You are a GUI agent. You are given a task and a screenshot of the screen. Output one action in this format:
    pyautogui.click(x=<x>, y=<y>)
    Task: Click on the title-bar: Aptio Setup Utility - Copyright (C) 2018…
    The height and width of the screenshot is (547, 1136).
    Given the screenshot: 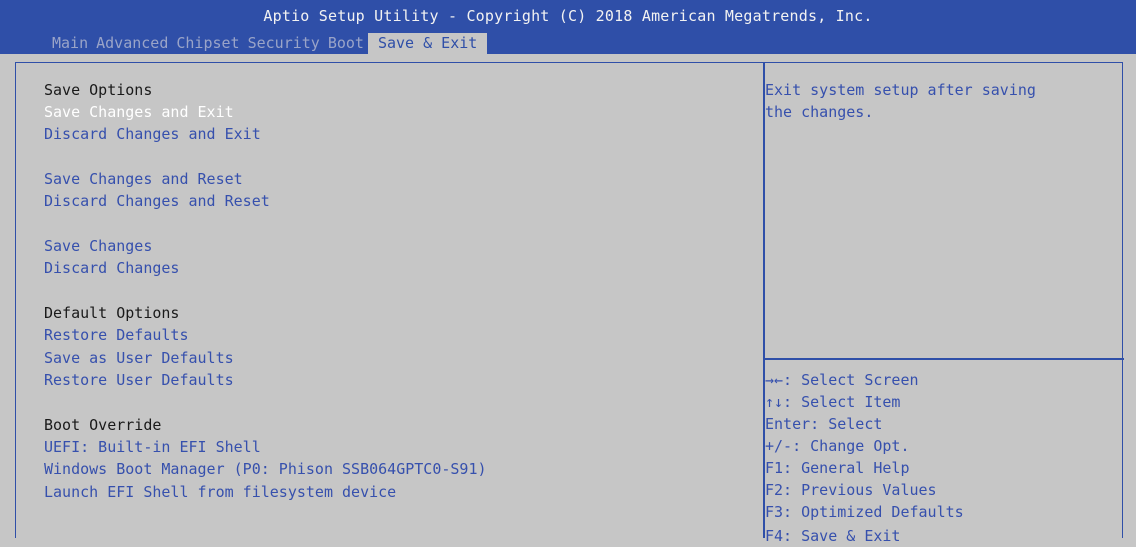 What is the action you would take?
    pyautogui.click(x=568, y=27)
    